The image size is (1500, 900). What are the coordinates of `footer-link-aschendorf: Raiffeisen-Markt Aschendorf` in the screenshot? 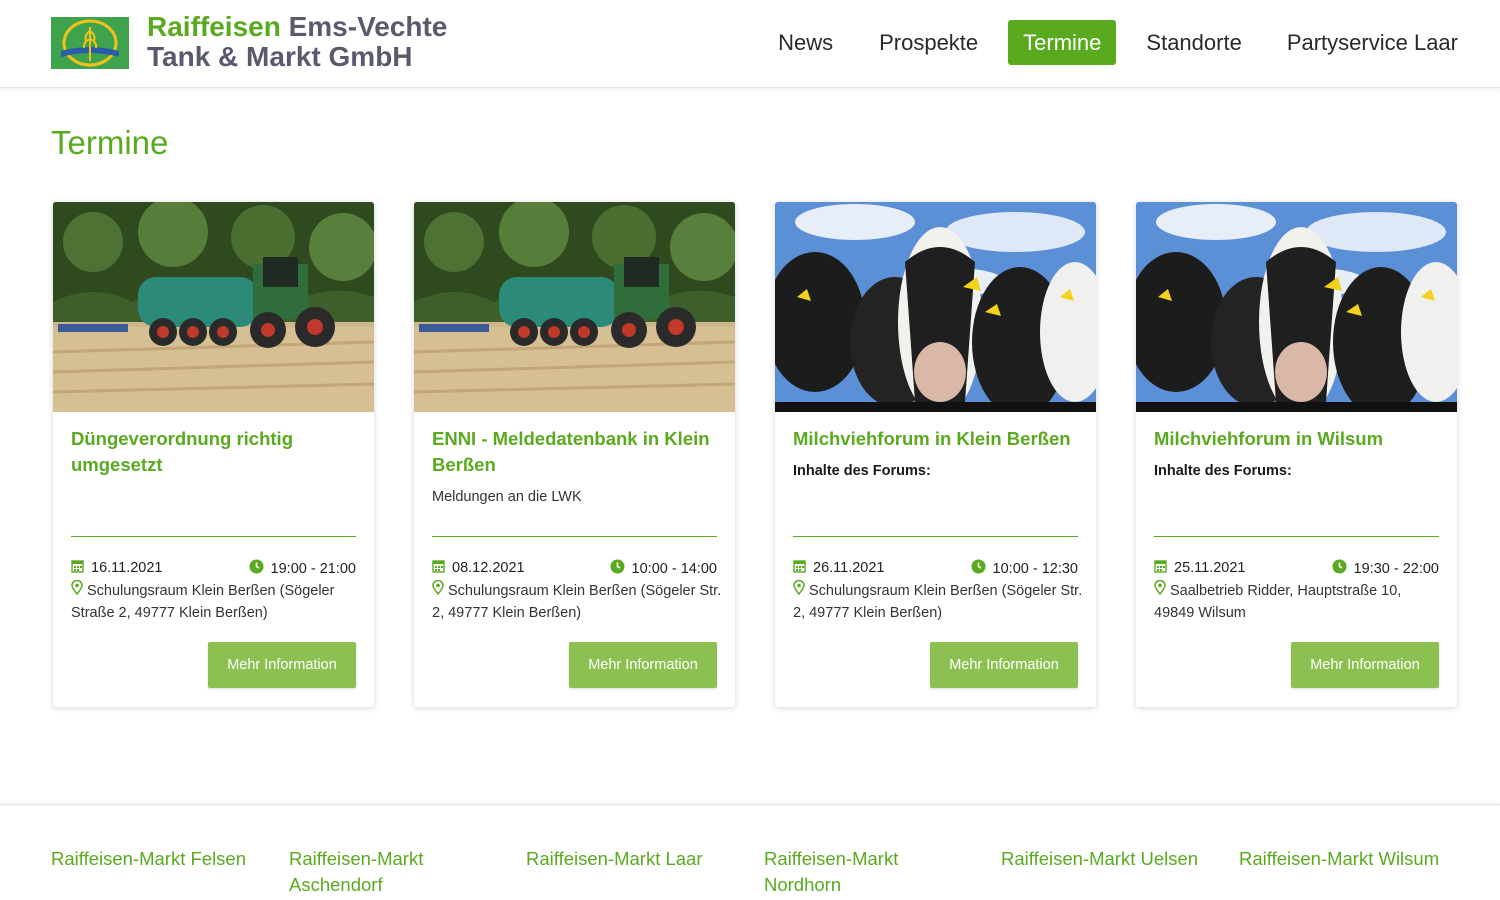 It's located at (374, 872).